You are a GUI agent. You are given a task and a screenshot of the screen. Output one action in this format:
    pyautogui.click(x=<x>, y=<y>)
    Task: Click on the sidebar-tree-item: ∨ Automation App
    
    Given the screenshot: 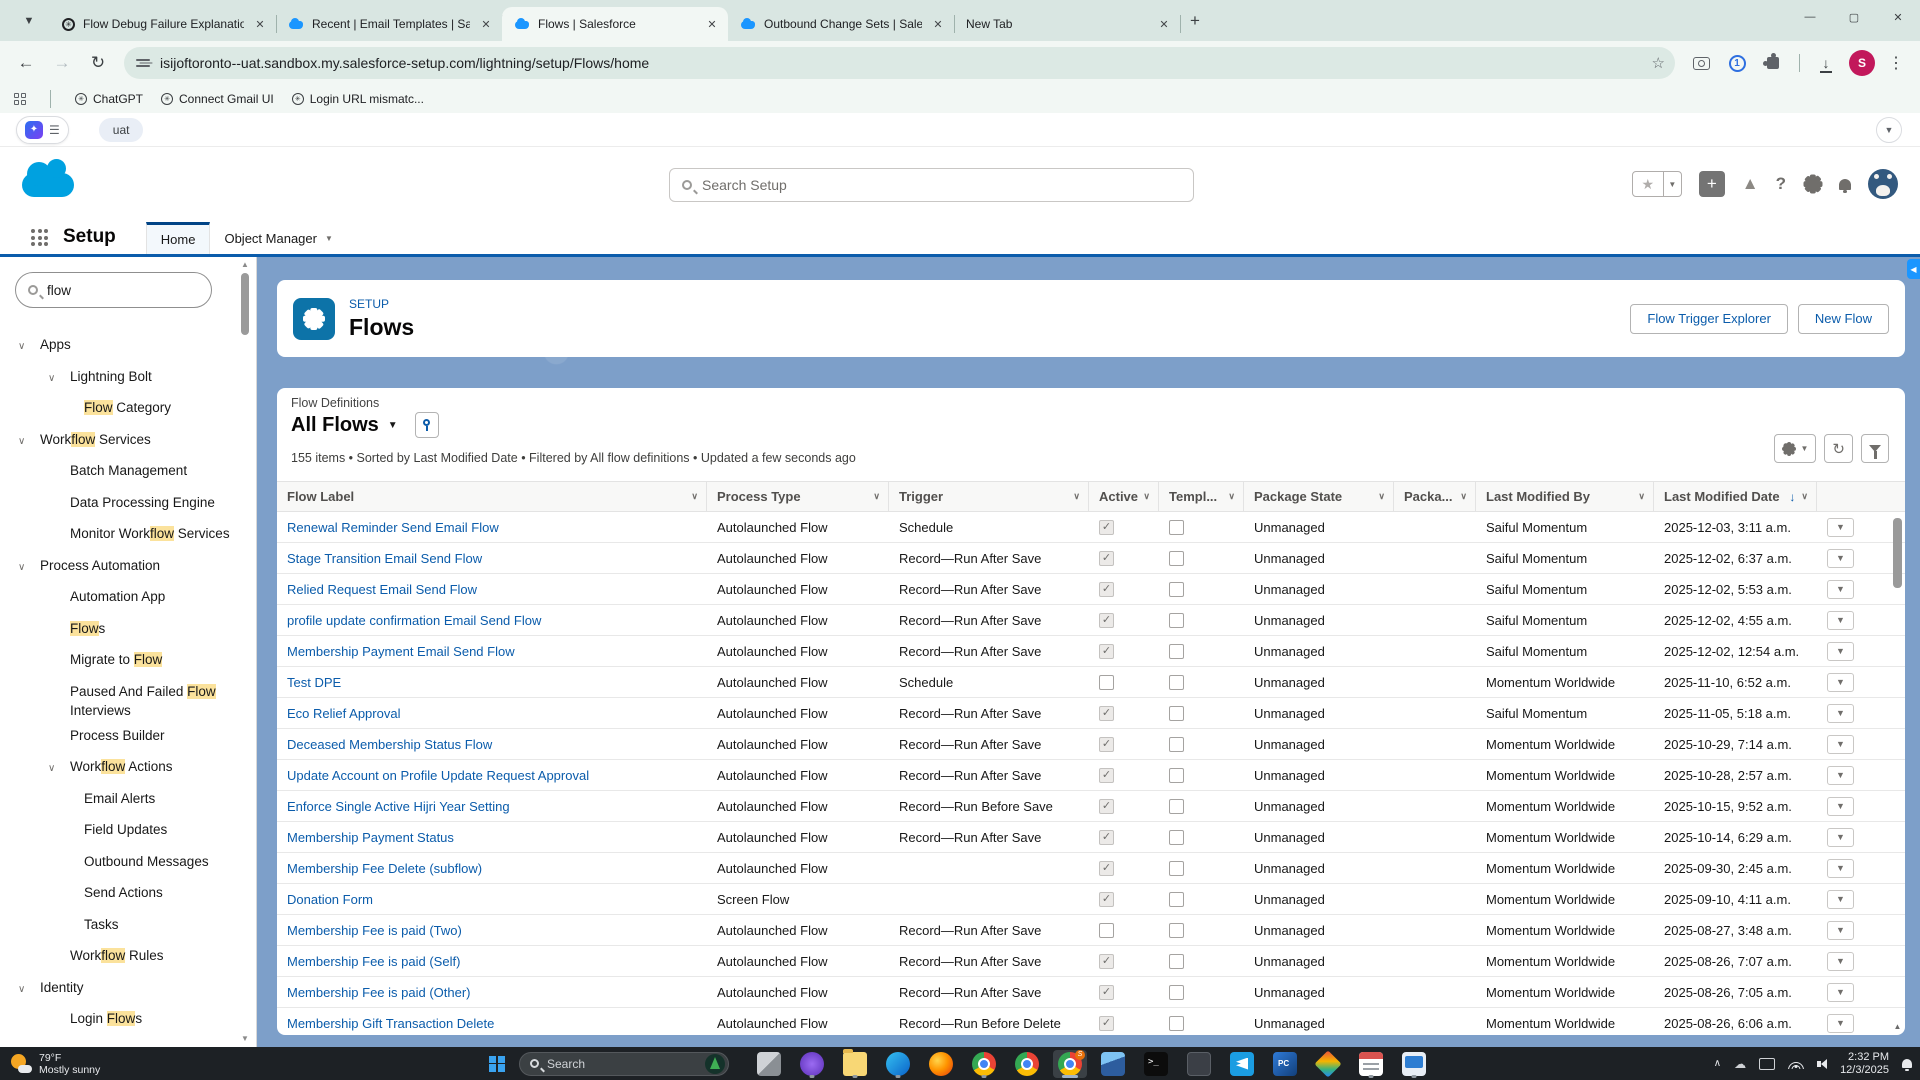 What is the action you would take?
    pyautogui.click(x=117, y=597)
    